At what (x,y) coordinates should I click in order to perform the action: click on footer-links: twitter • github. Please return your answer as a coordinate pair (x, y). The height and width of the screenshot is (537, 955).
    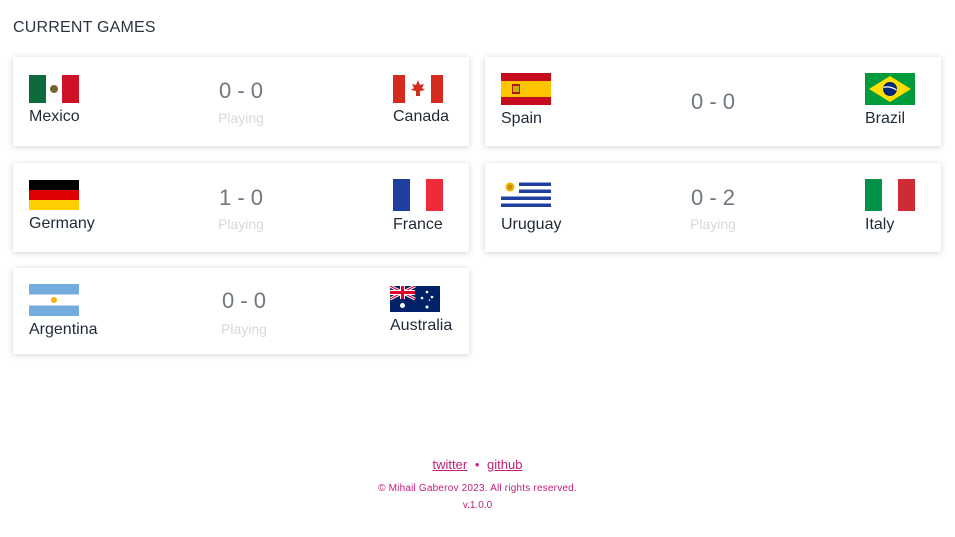
    Looking at the image, I should click on (477, 464).